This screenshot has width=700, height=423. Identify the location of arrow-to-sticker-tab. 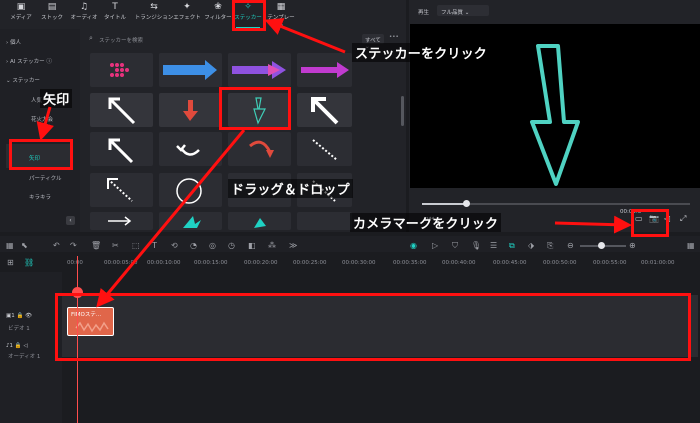
(305, 36).